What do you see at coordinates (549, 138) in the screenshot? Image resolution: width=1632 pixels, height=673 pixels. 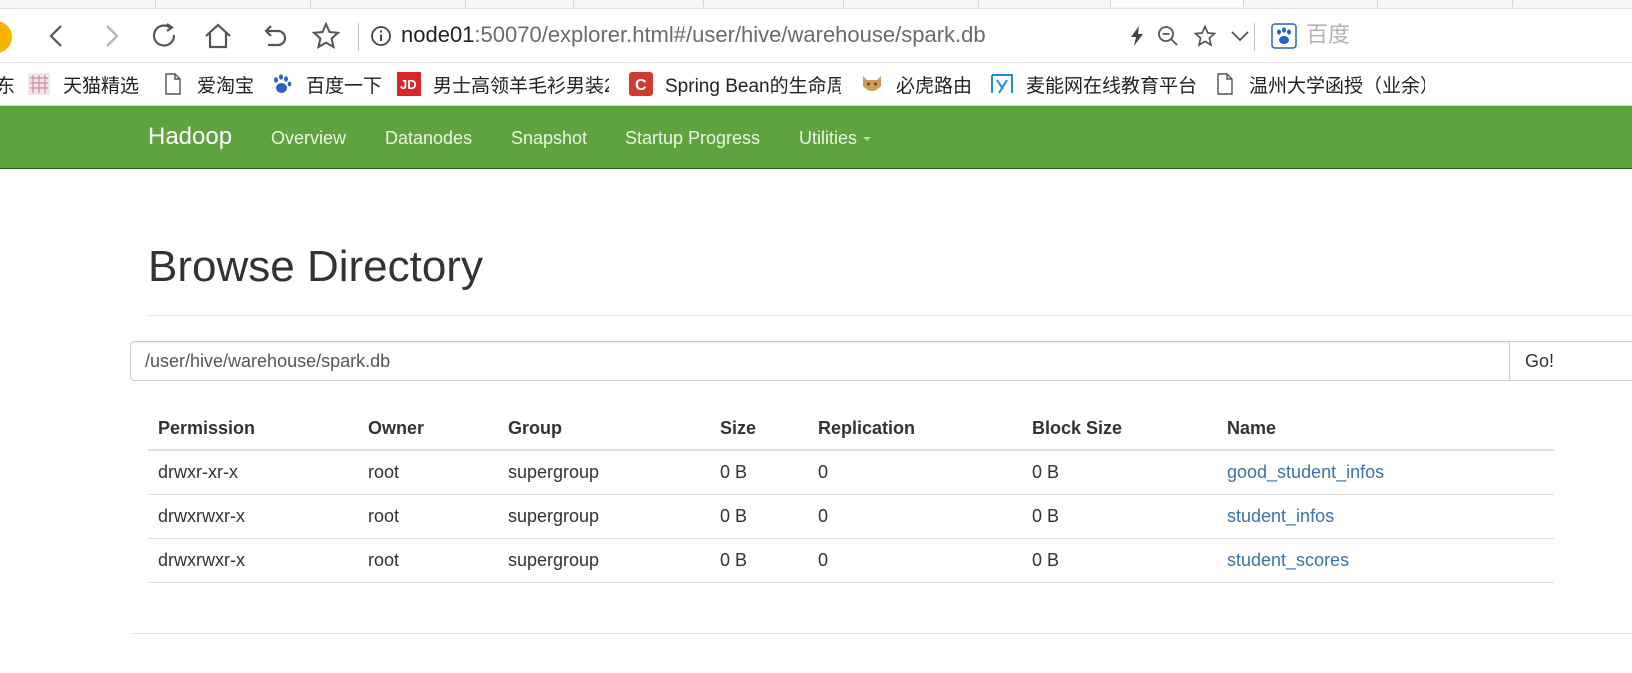 I see `nav-snapshot: Snapshot` at bounding box center [549, 138].